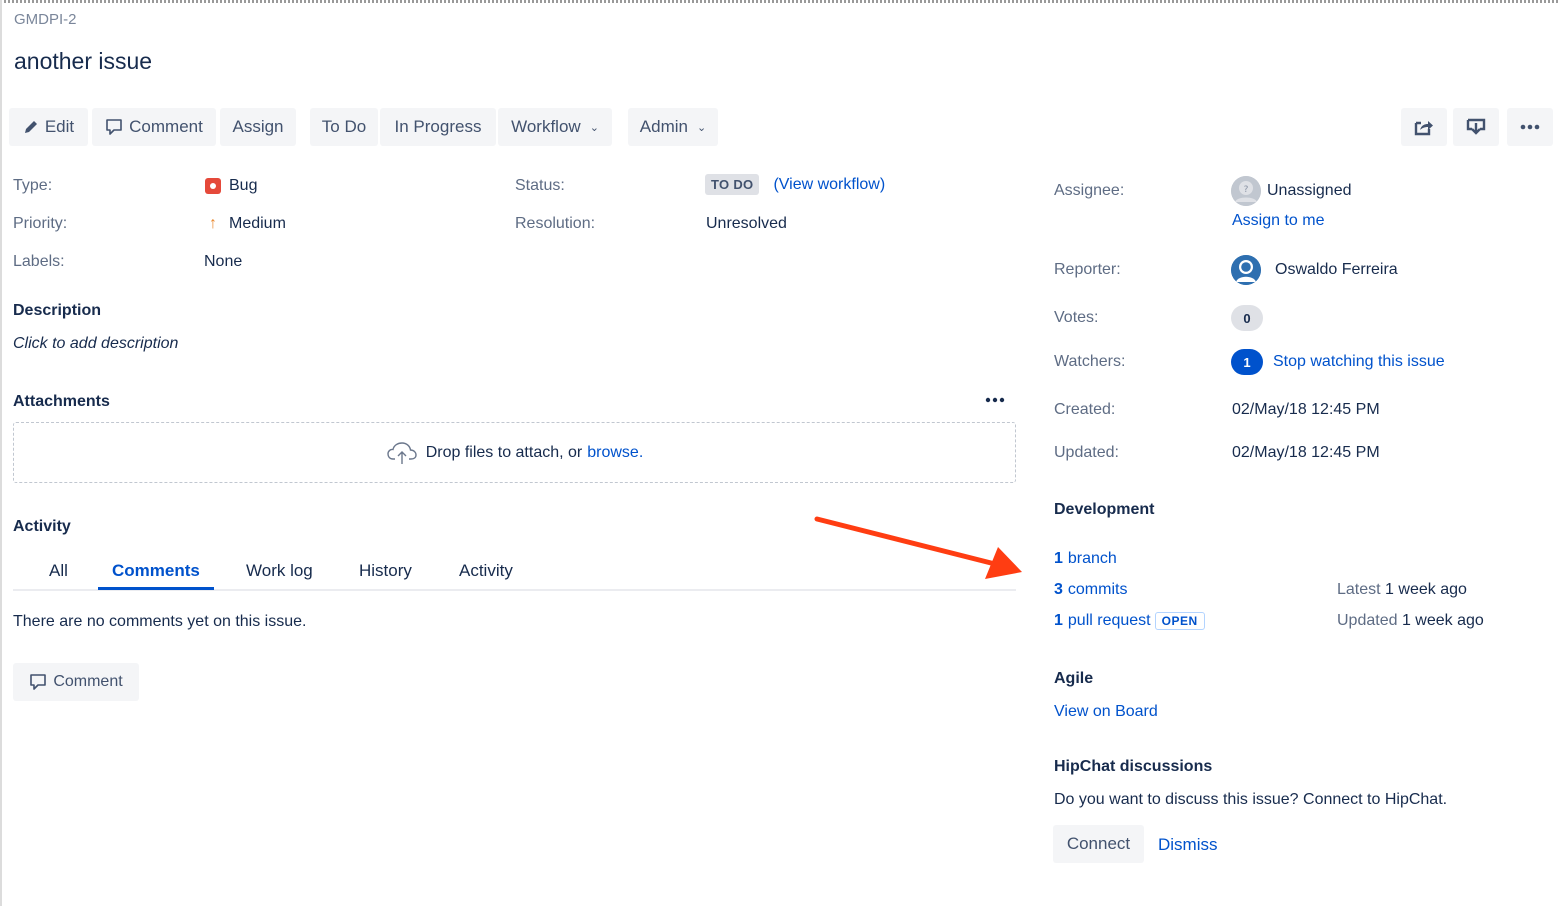 The image size is (1560, 906). I want to click on admin-label: Admin, so click(663, 126).